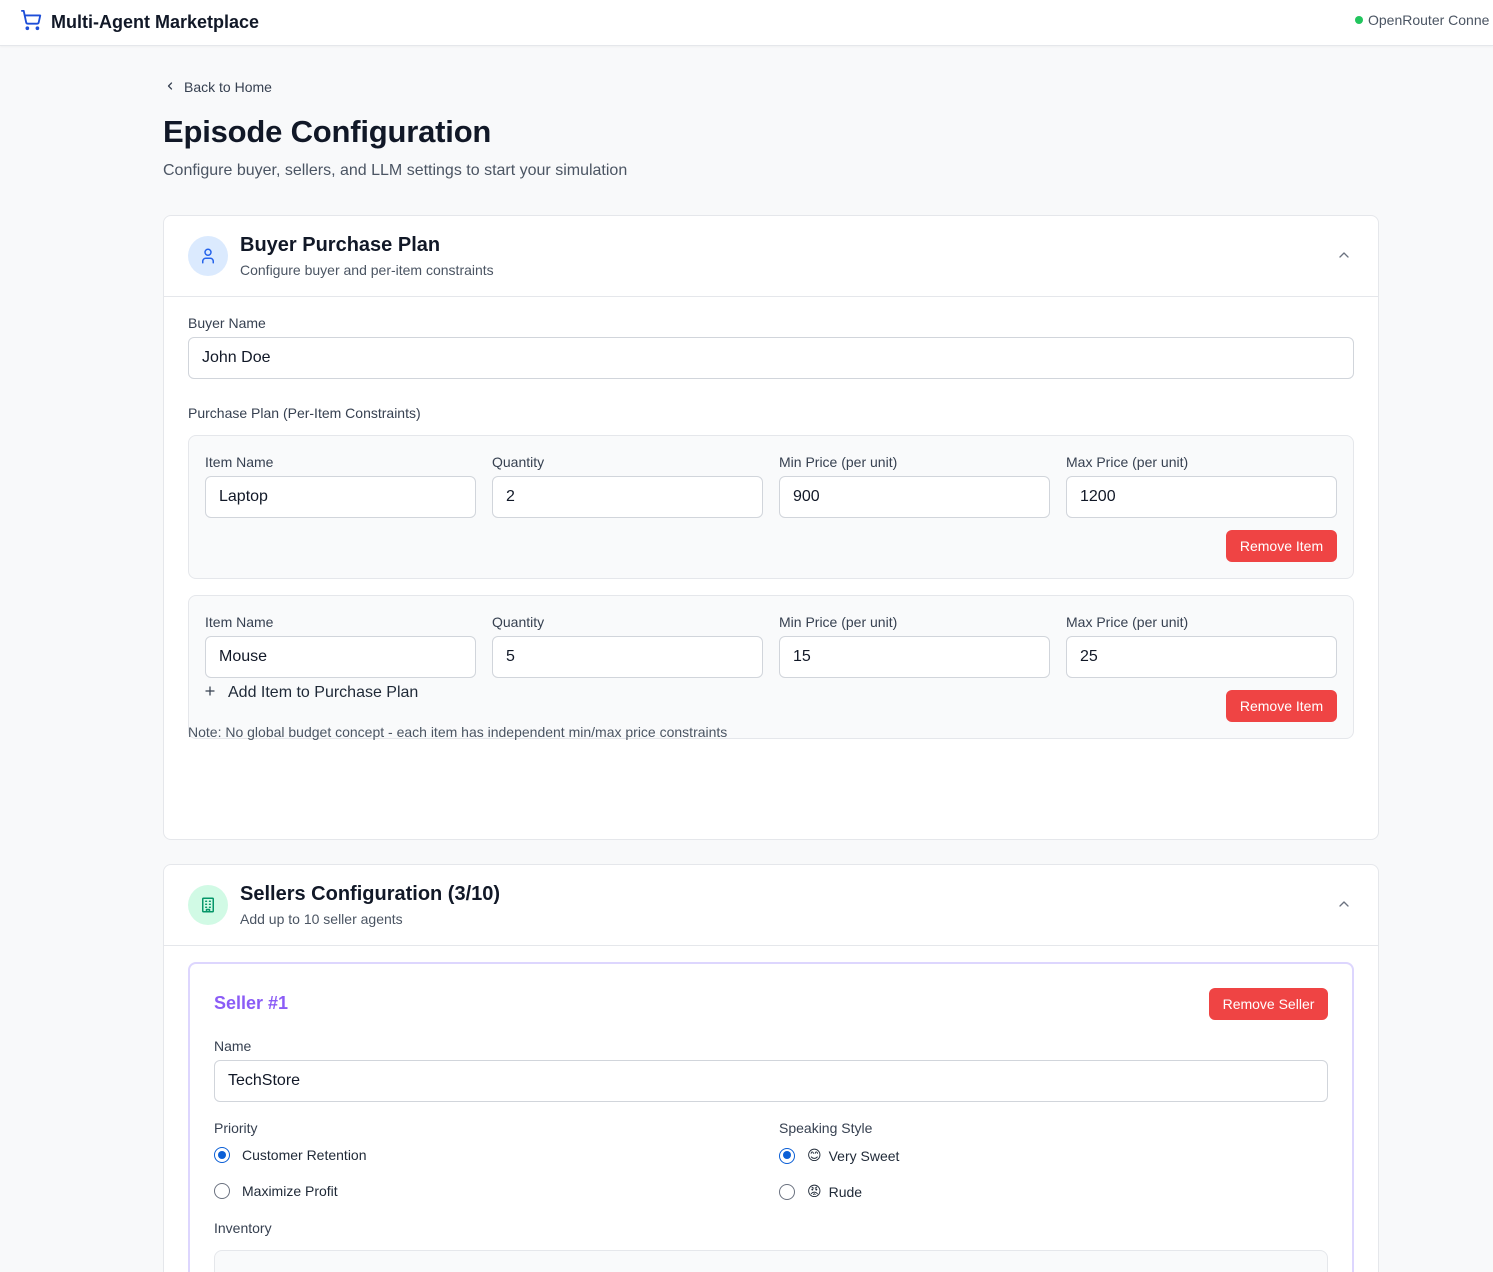  What do you see at coordinates (771, 1081) in the screenshot?
I see `seller-name-input: TechStore` at bounding box center [771, 1081].